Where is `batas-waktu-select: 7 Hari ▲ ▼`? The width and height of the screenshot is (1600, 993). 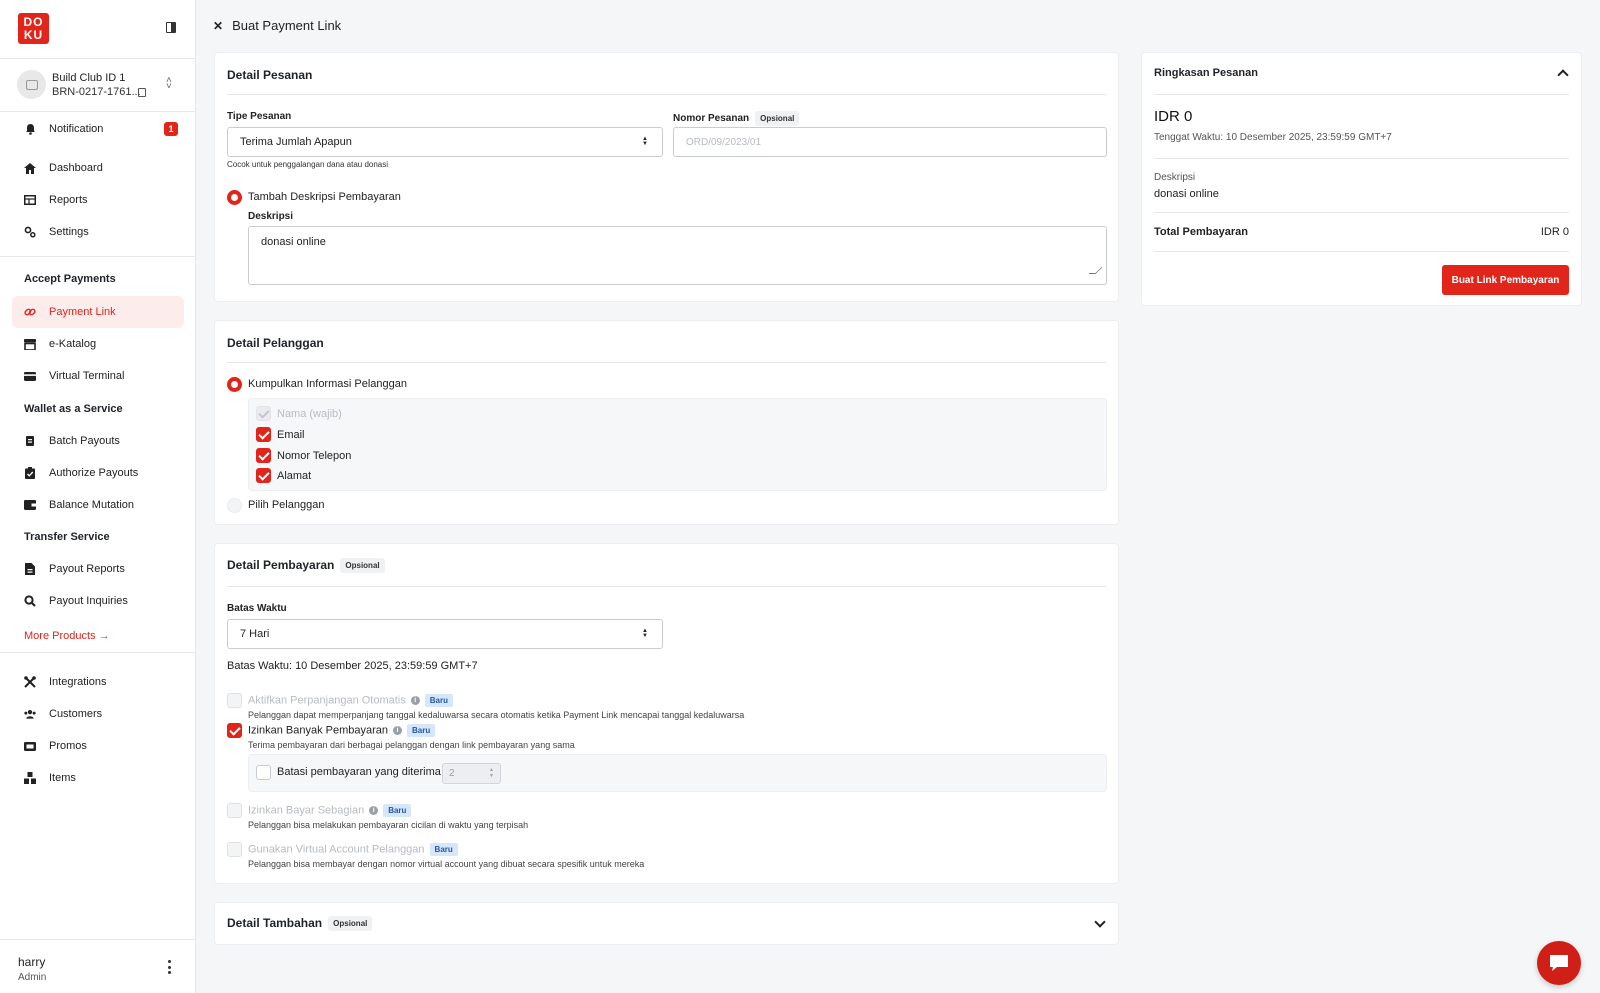
batas-waktu-select: 7 Hari ▲ ▼ is located at coordinates (445, 634).